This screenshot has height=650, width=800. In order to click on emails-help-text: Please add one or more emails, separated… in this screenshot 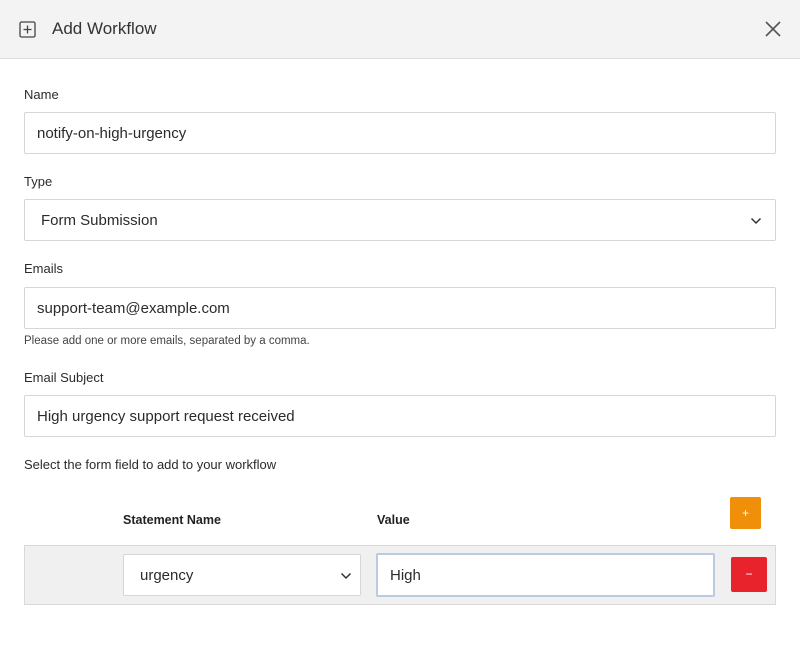, I will do `click(167, 341)`.